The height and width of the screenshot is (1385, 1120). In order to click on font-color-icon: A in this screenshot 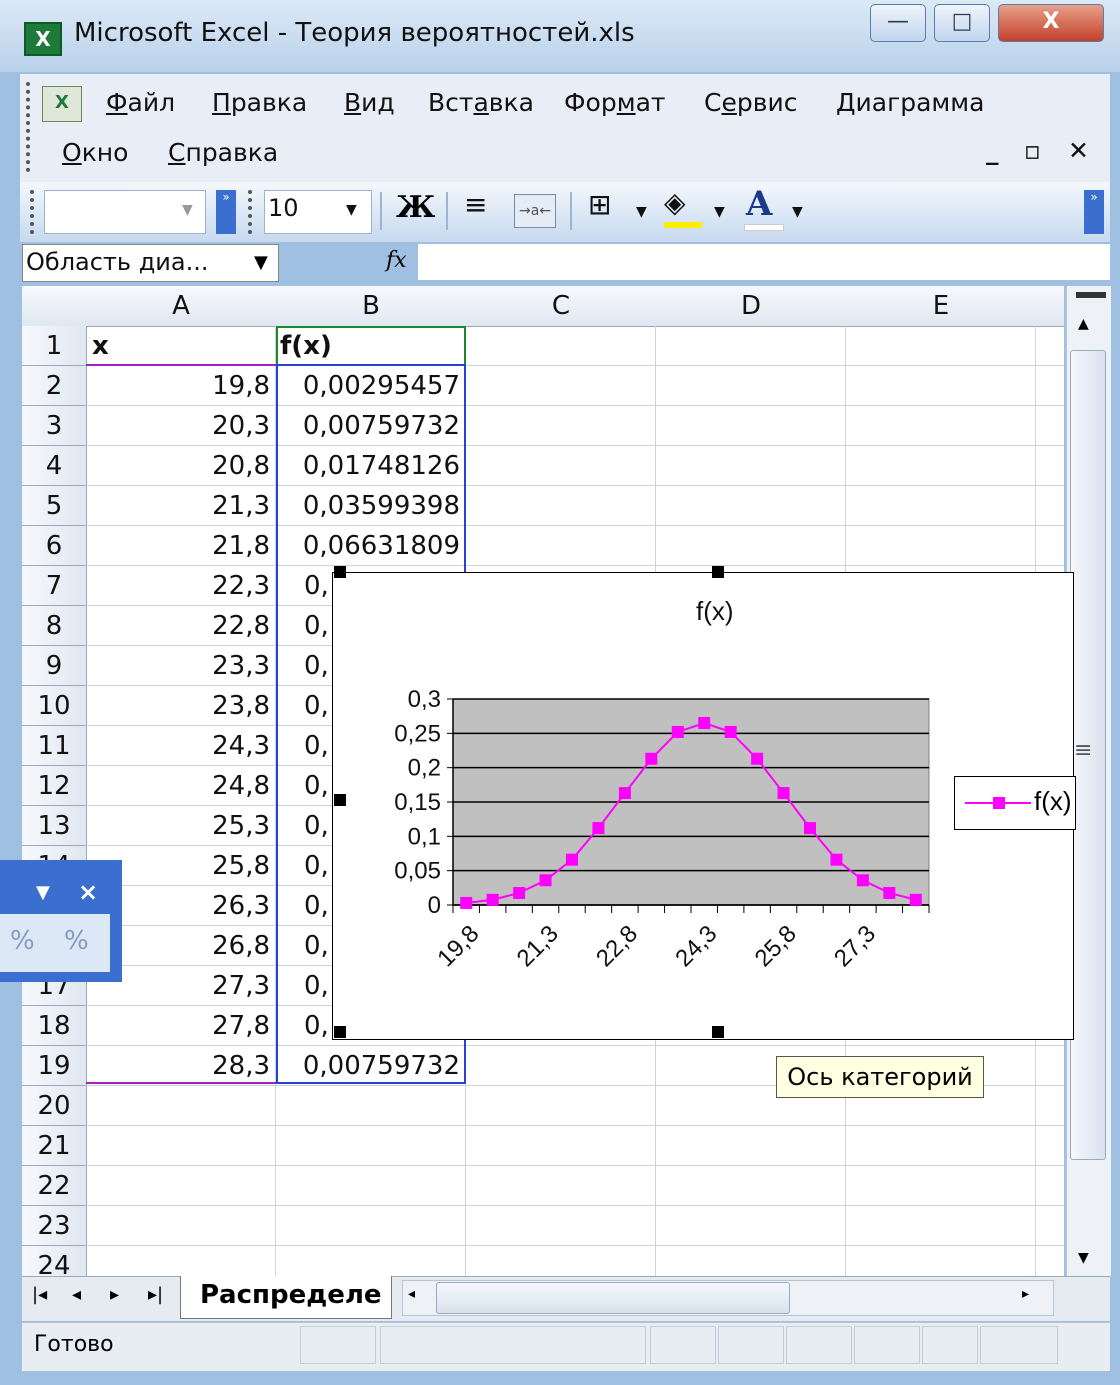, I will do `click(759, 204)`.